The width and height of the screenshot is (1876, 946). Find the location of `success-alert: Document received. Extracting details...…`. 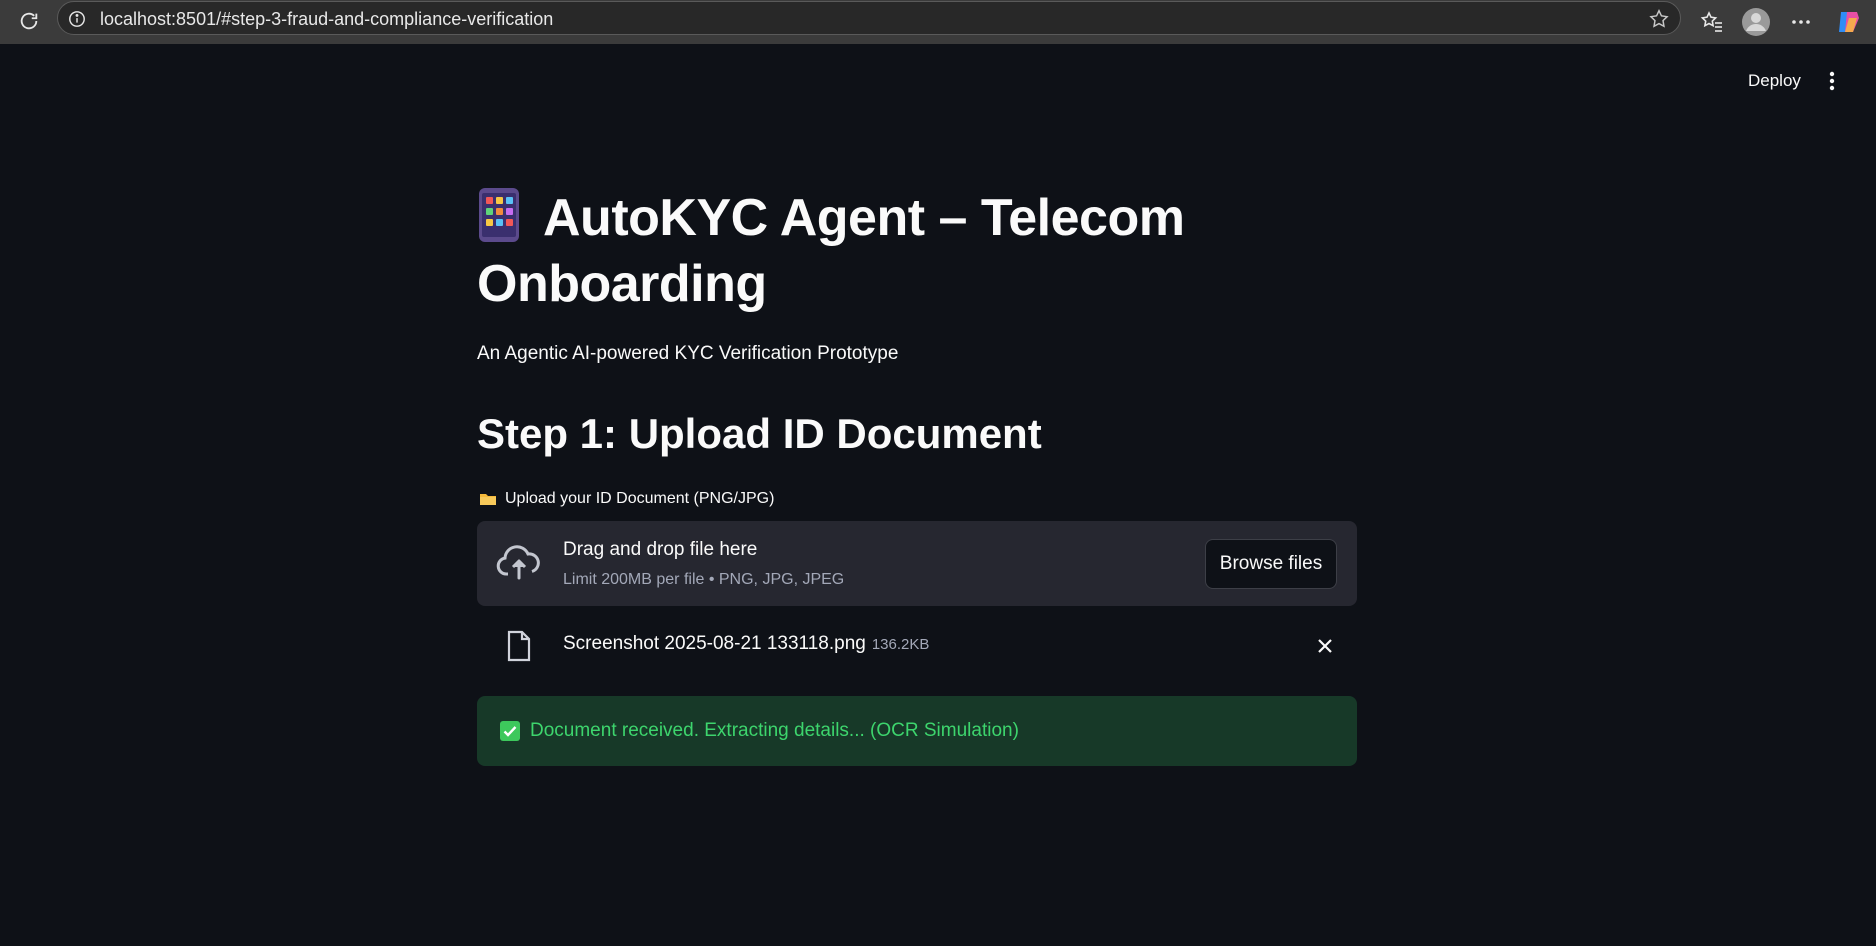

success-alert: Document received. Extracting details...… is located at coordinates (917, 731).